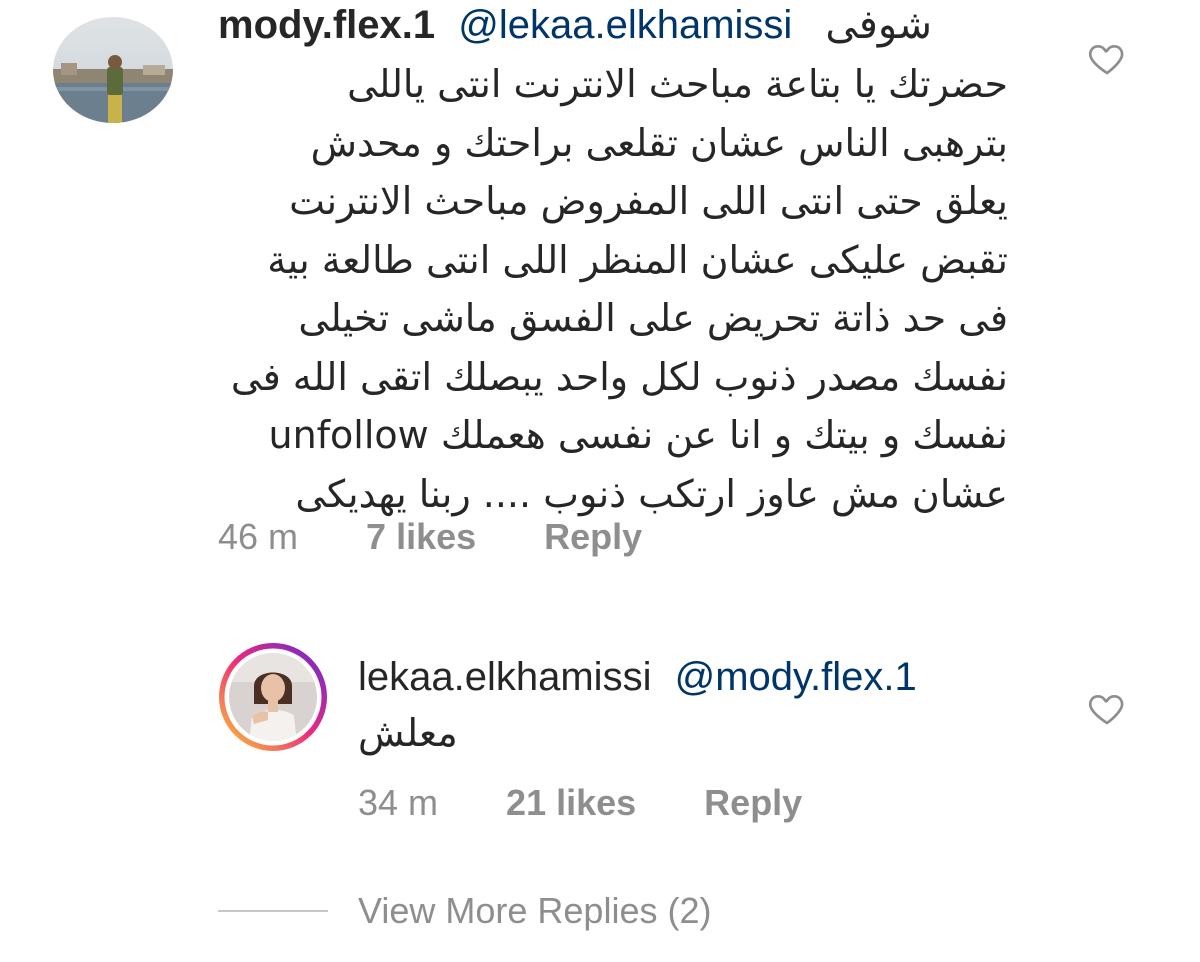  I want to click on comment-username: mody.flex.1, so click(326, 25).